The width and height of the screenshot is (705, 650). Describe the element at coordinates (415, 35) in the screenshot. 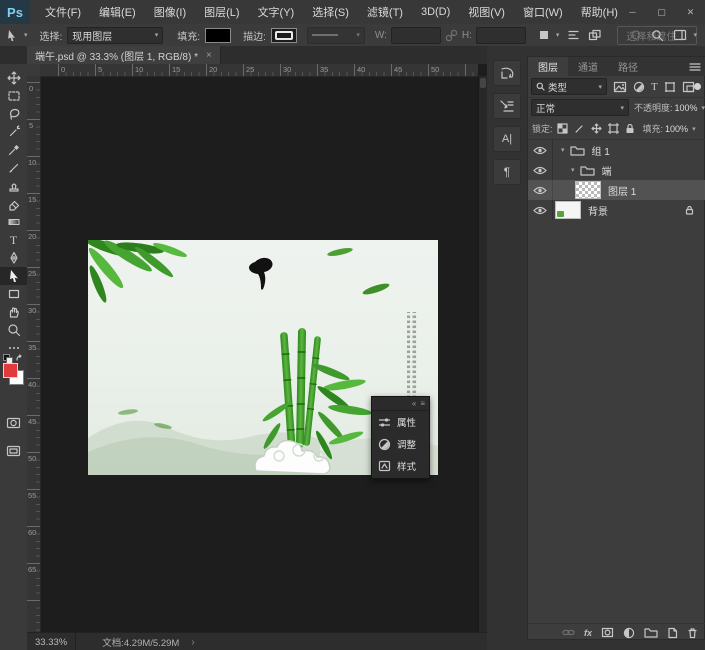

I see `width-field` at that location.